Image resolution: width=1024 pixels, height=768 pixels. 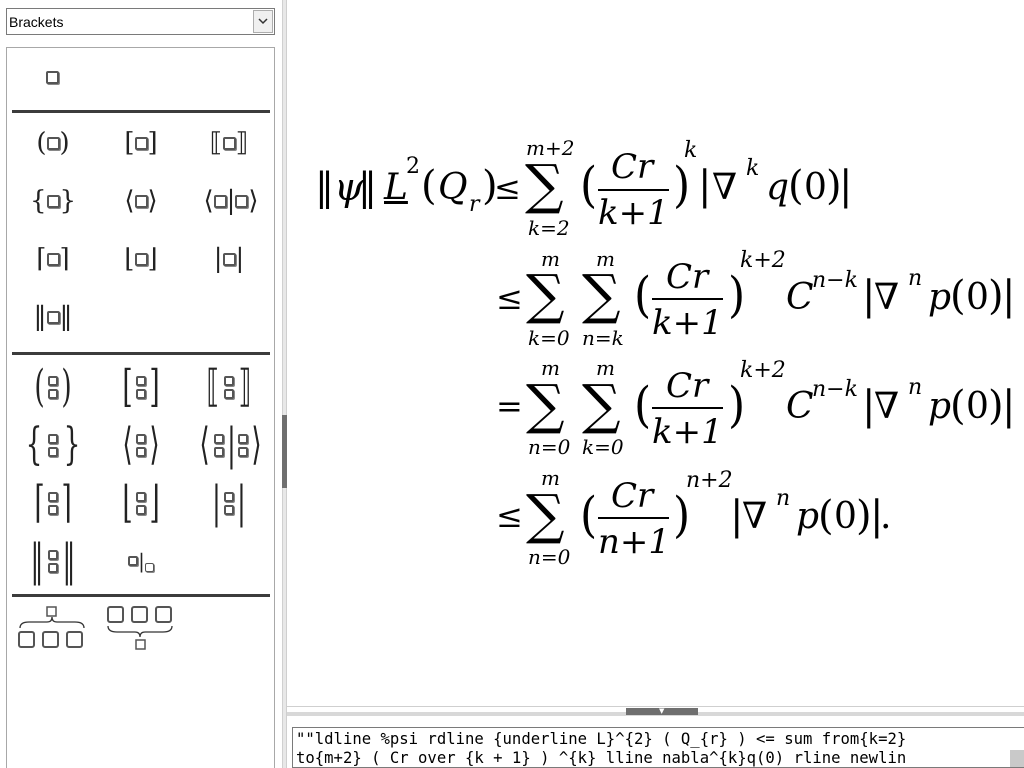 I want to click on double-square-brackets-element: ⟦ ⟧, so click(x=229, y=143).